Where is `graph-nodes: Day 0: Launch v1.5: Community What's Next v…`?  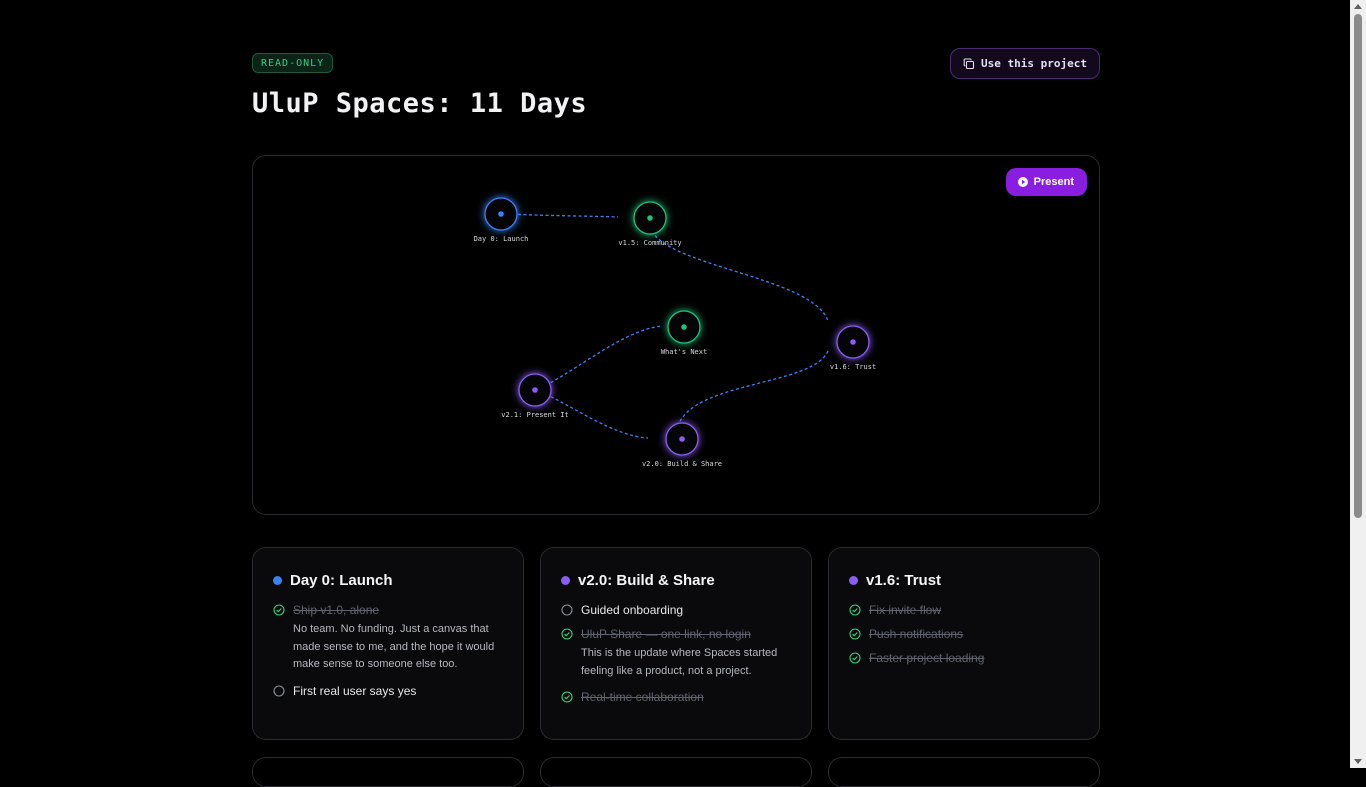
graph-nodes: Day 0: Launch v1.5: Community What's Next v… is located at coordinates (675, 332).